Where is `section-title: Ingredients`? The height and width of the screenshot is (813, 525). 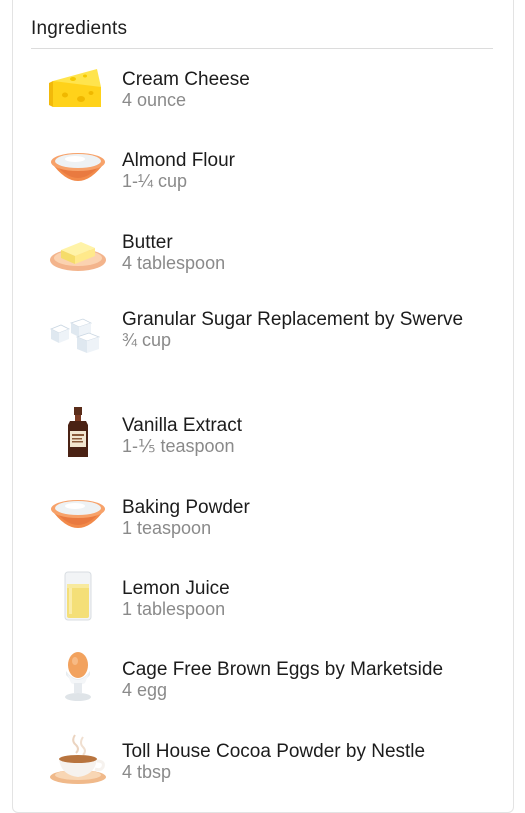
section-title: Ingredients is located at coordinates (79, 28).